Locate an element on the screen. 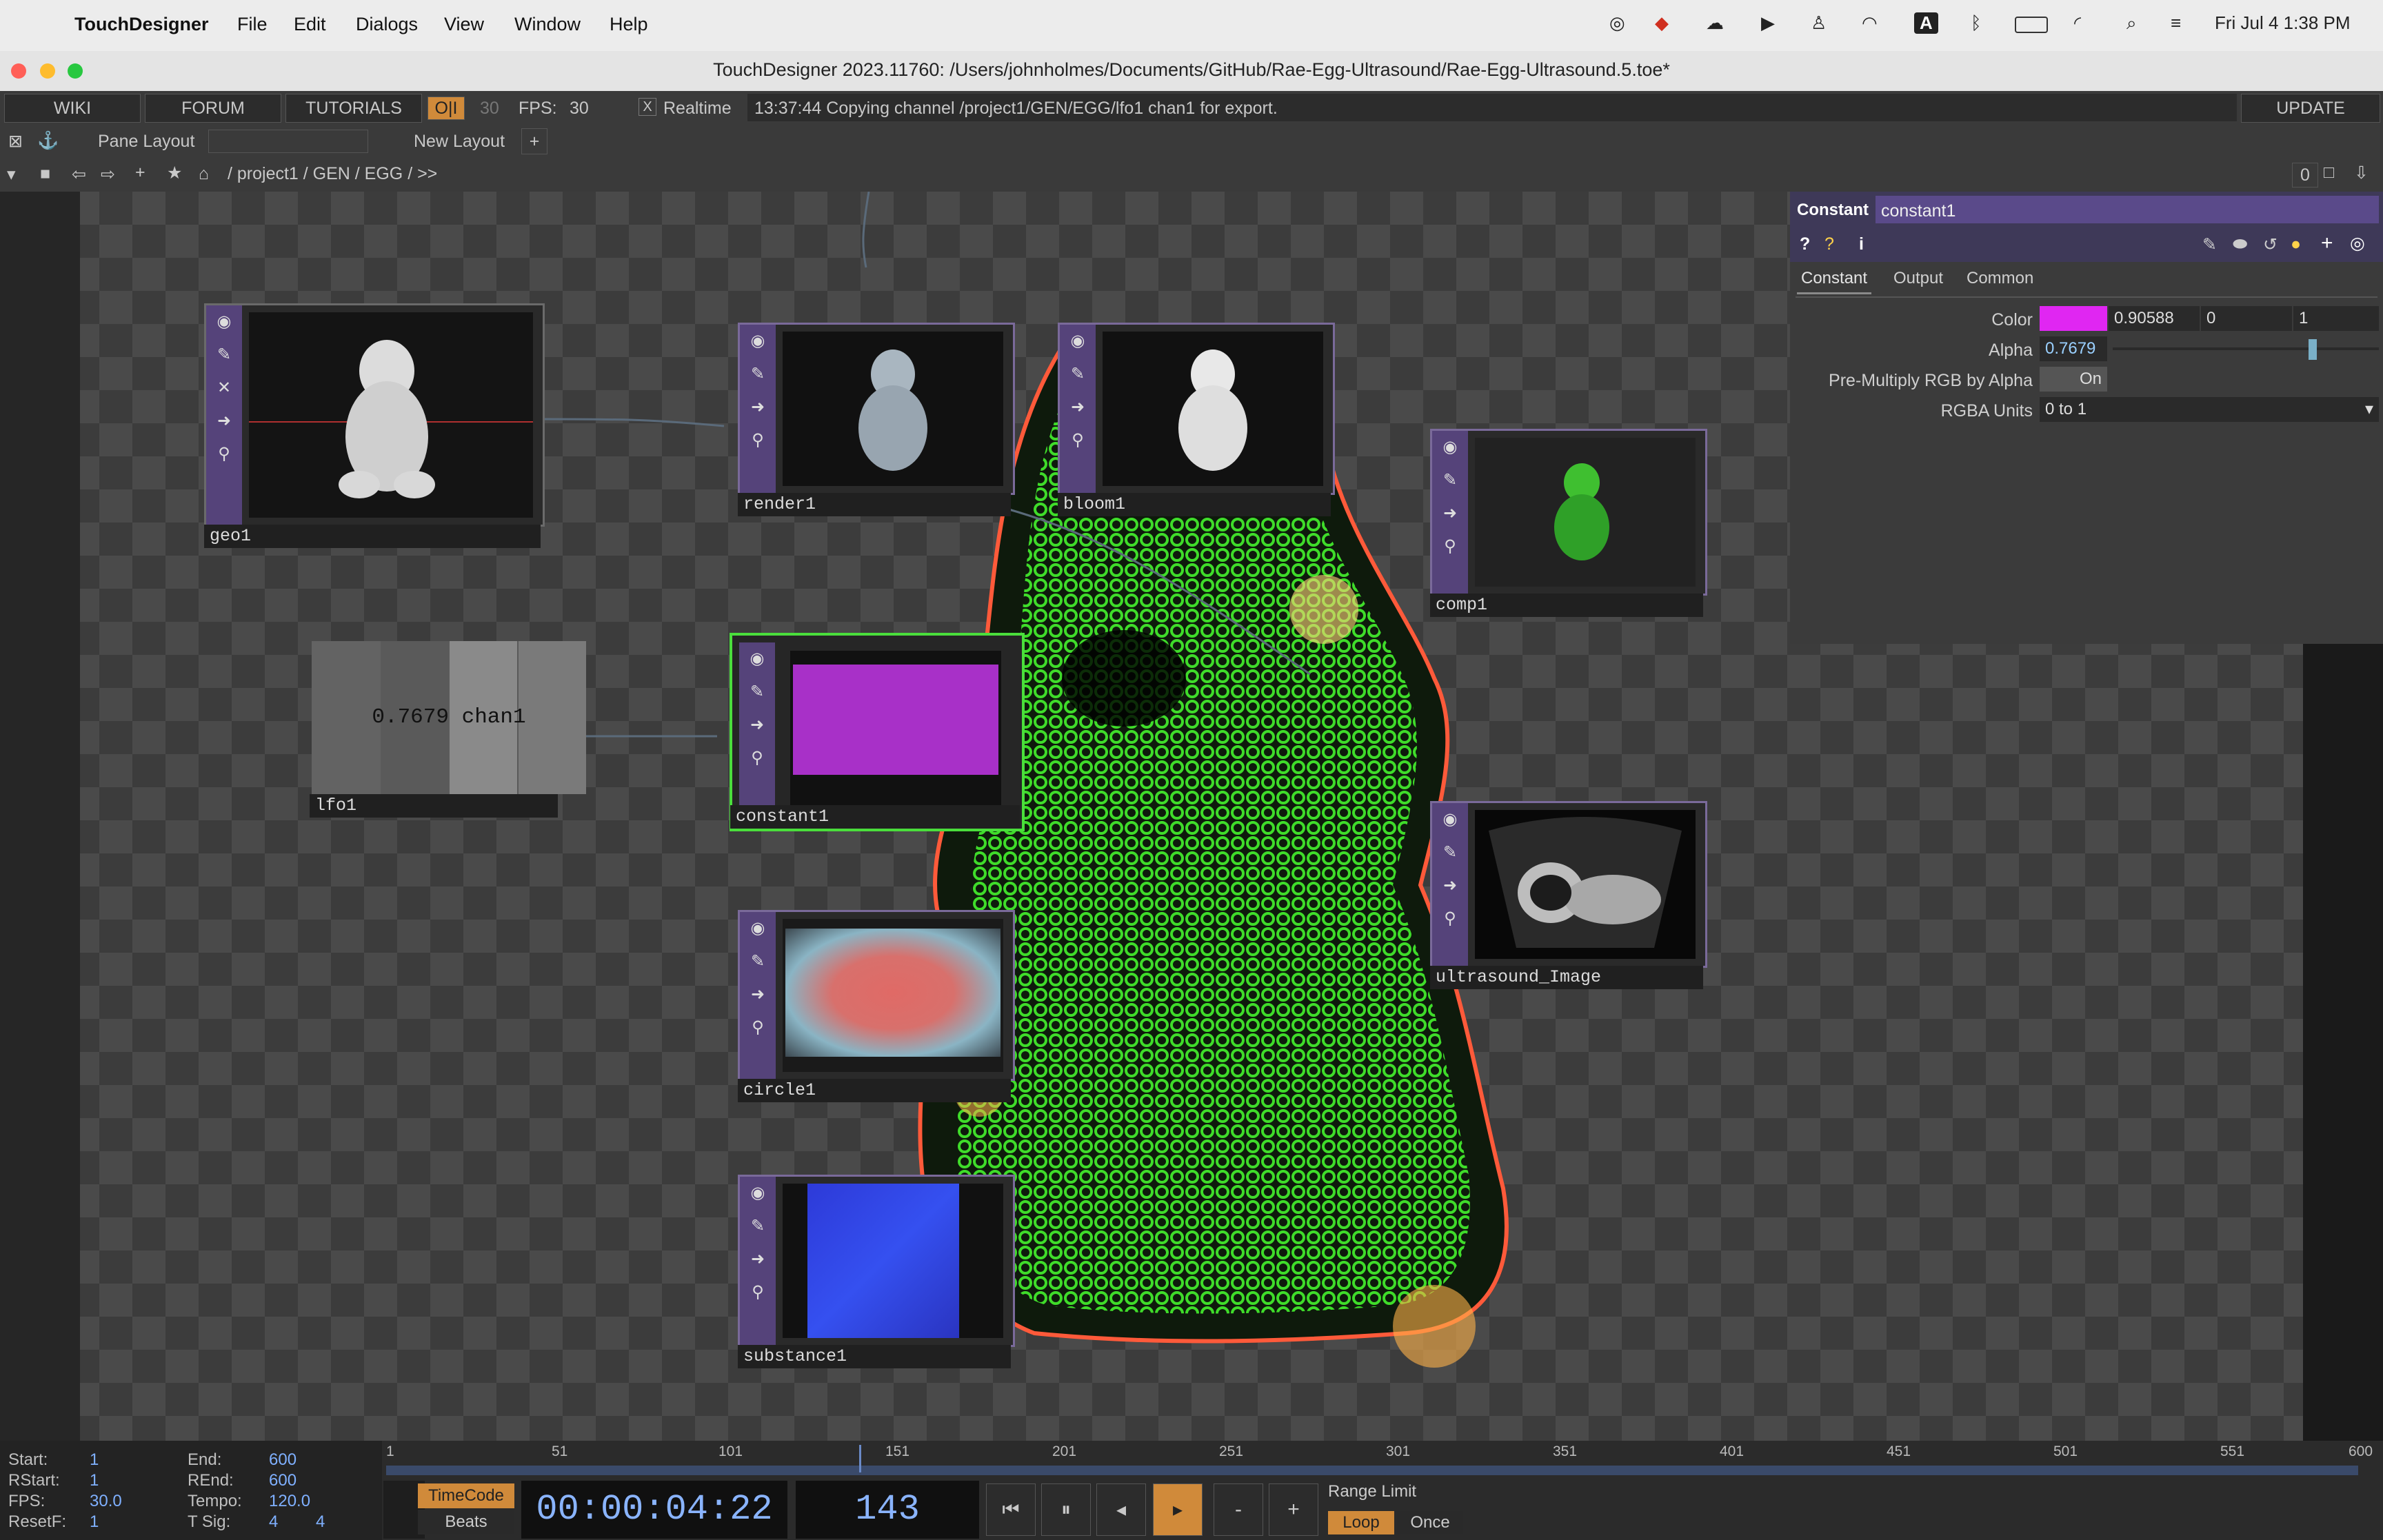  perform-mode-button: O|I is located at coordinates (446, 109).